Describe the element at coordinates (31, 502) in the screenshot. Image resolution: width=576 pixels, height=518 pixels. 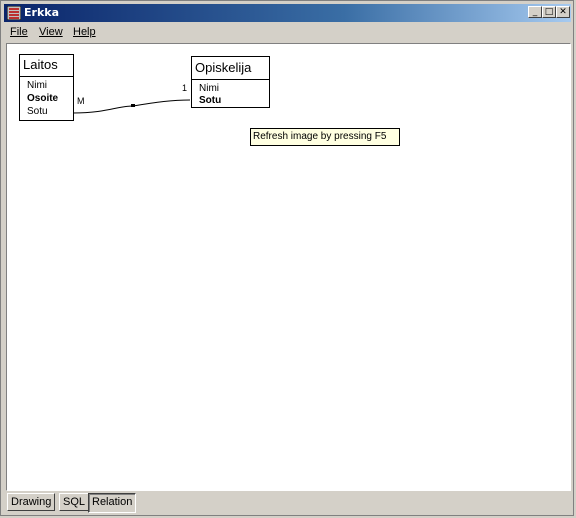
I see `tab-drawing: Drawing` at that location.